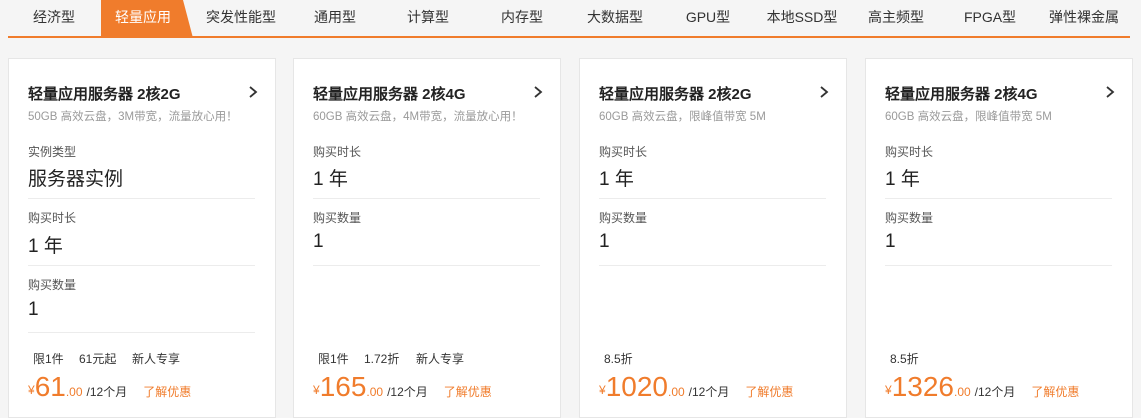 The image size is (1141, 418). I want to click on instance-type-label: 实例类型, so click(52, 152).